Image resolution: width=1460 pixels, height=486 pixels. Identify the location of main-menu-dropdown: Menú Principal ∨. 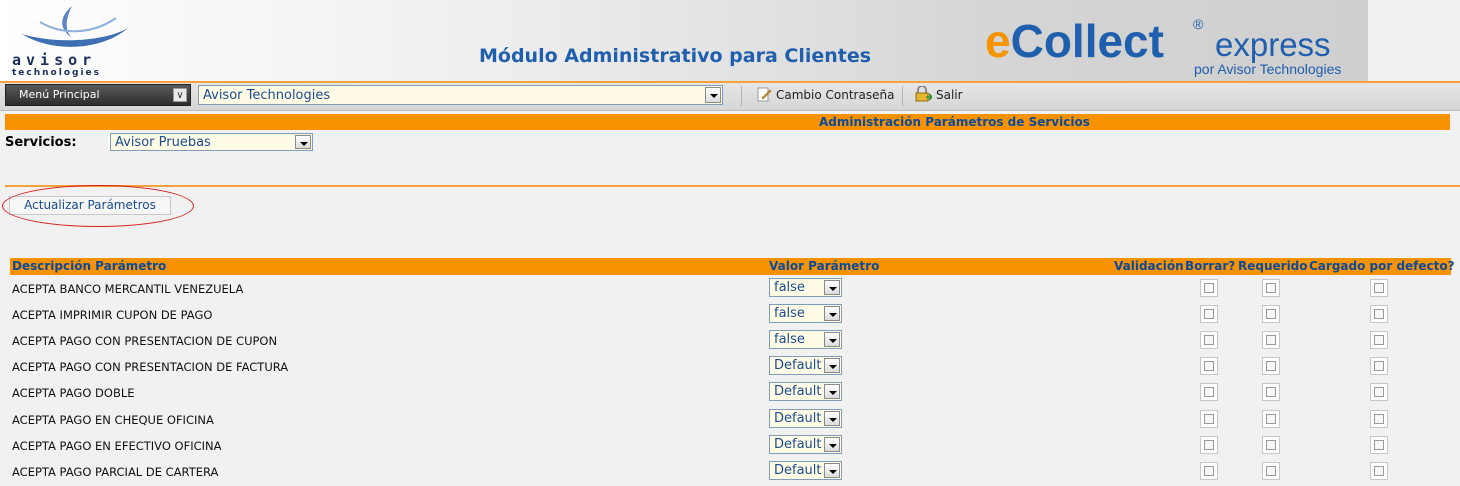
(98, 95).